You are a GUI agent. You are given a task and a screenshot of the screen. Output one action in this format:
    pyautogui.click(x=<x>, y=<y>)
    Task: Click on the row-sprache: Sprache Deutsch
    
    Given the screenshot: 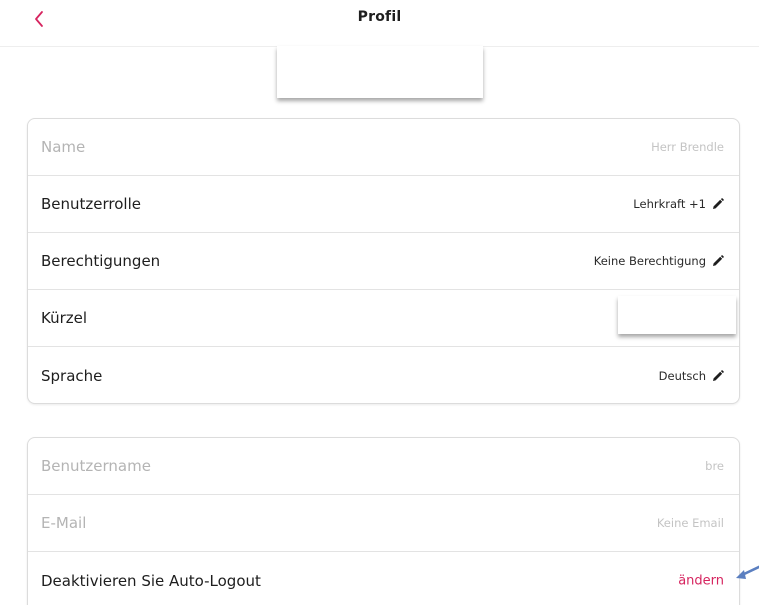 What is the action you would take?
    pyautogui.click(x=383, y=375)
    